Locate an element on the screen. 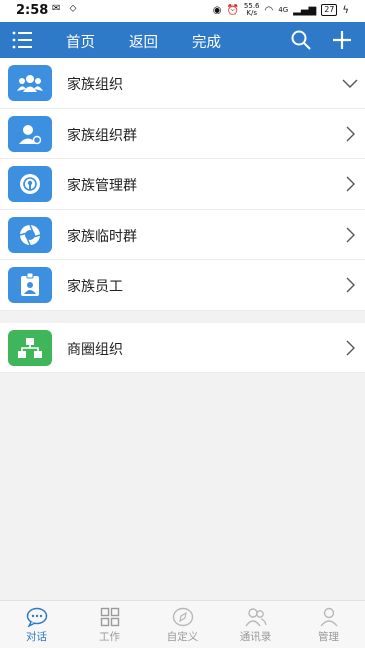  tab-label: 对话 is located at coordinates (36, 637).